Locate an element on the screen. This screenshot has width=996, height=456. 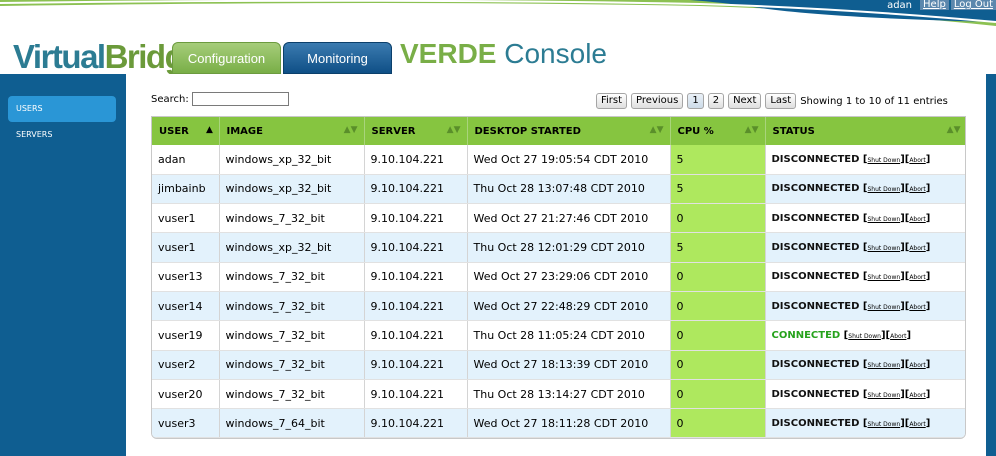
page-title-bold: VERDE is located at coordinates (448, 53).